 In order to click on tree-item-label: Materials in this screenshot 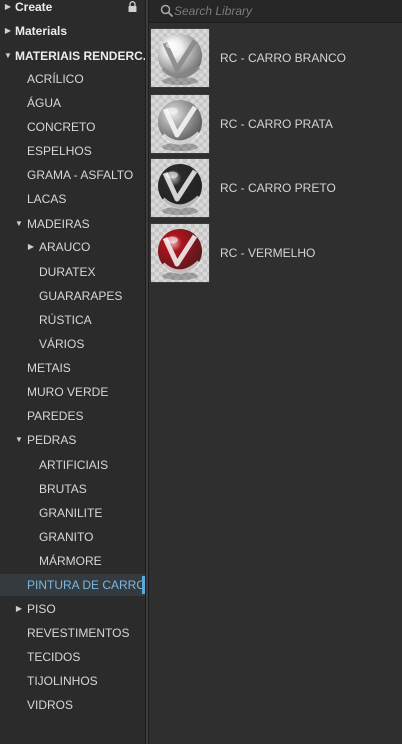, I will do `click(41, 31)`.